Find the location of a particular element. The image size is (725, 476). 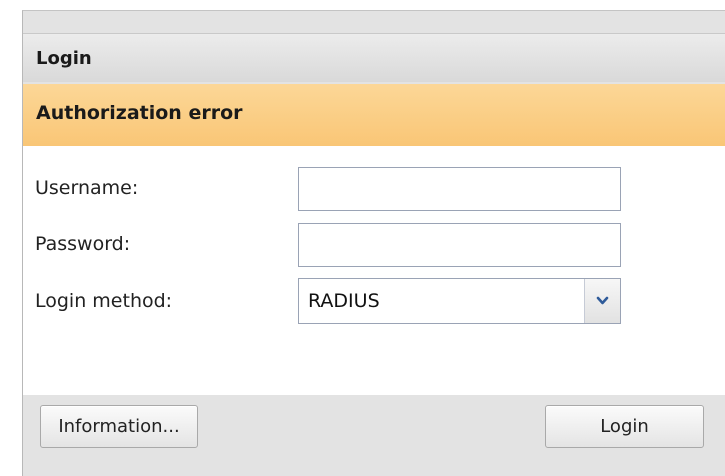

username-label: Username: is located at coordinates (87, 188).